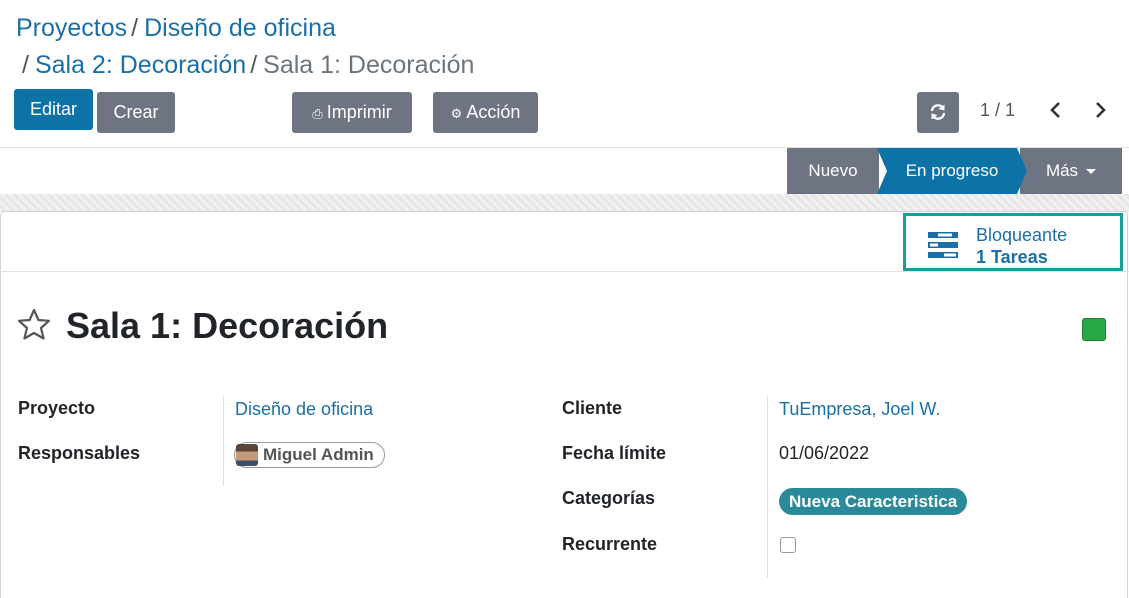  Describe the element at coordinates (952, 171) in the screenshot. I see `stage-in-progress: En progreso` at that location.